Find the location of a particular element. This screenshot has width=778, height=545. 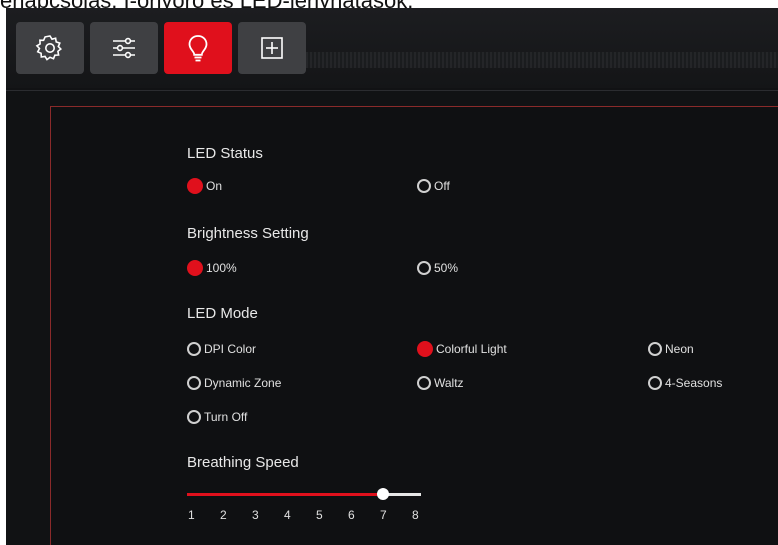

gear-icon is located at coordinates (49, 48).